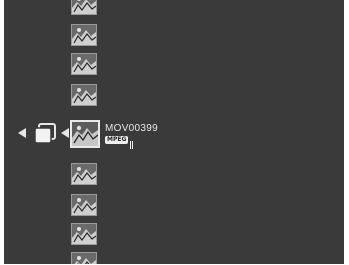  What do you see at coordinates (117, 140) in the screenshot?
I see `mpeg-format-badge: MPEG` at bounding box center [117, 140].